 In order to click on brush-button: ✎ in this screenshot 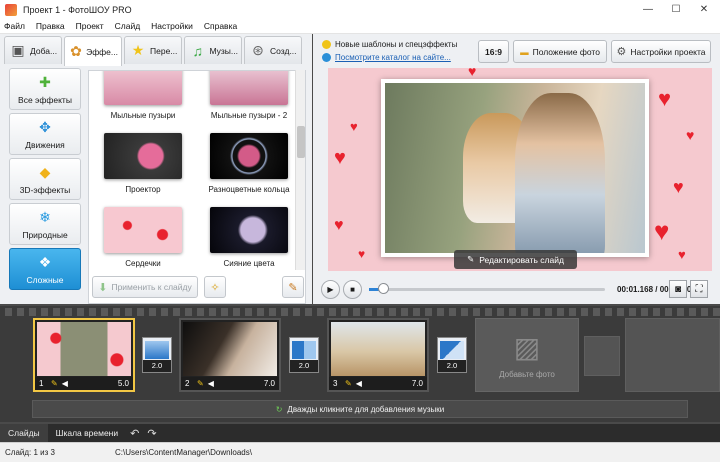, I will do `click(293, 287)`.